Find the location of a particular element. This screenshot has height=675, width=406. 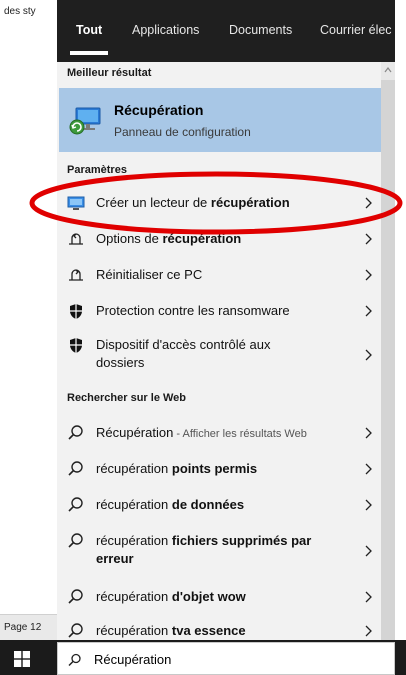

document-status-bar: Page 12 is located at coordinates (30, 627).